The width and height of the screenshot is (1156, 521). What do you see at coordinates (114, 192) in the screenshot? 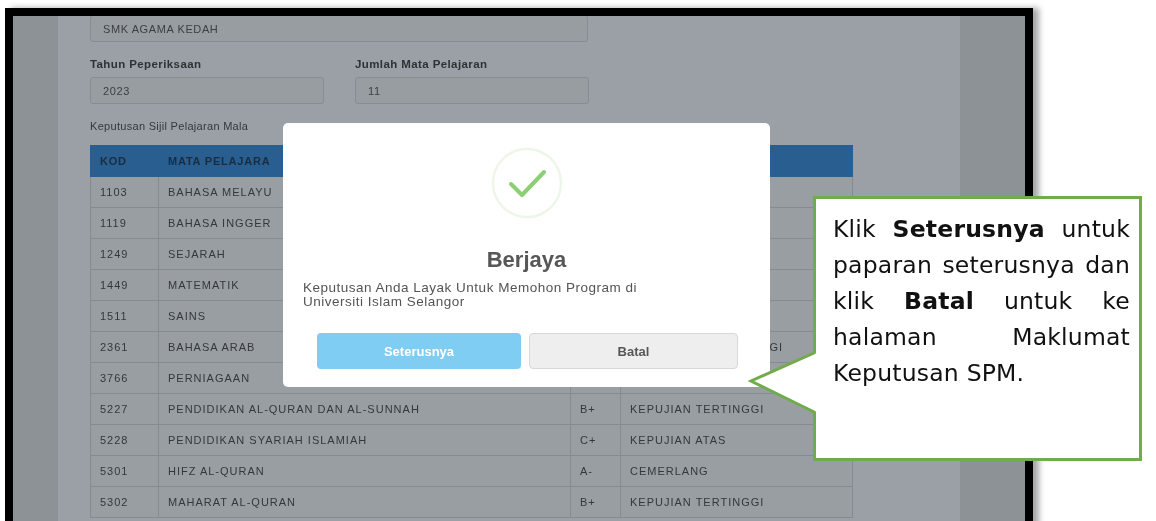
I see `subject-code: 1103` at bounding box center [114, 192].